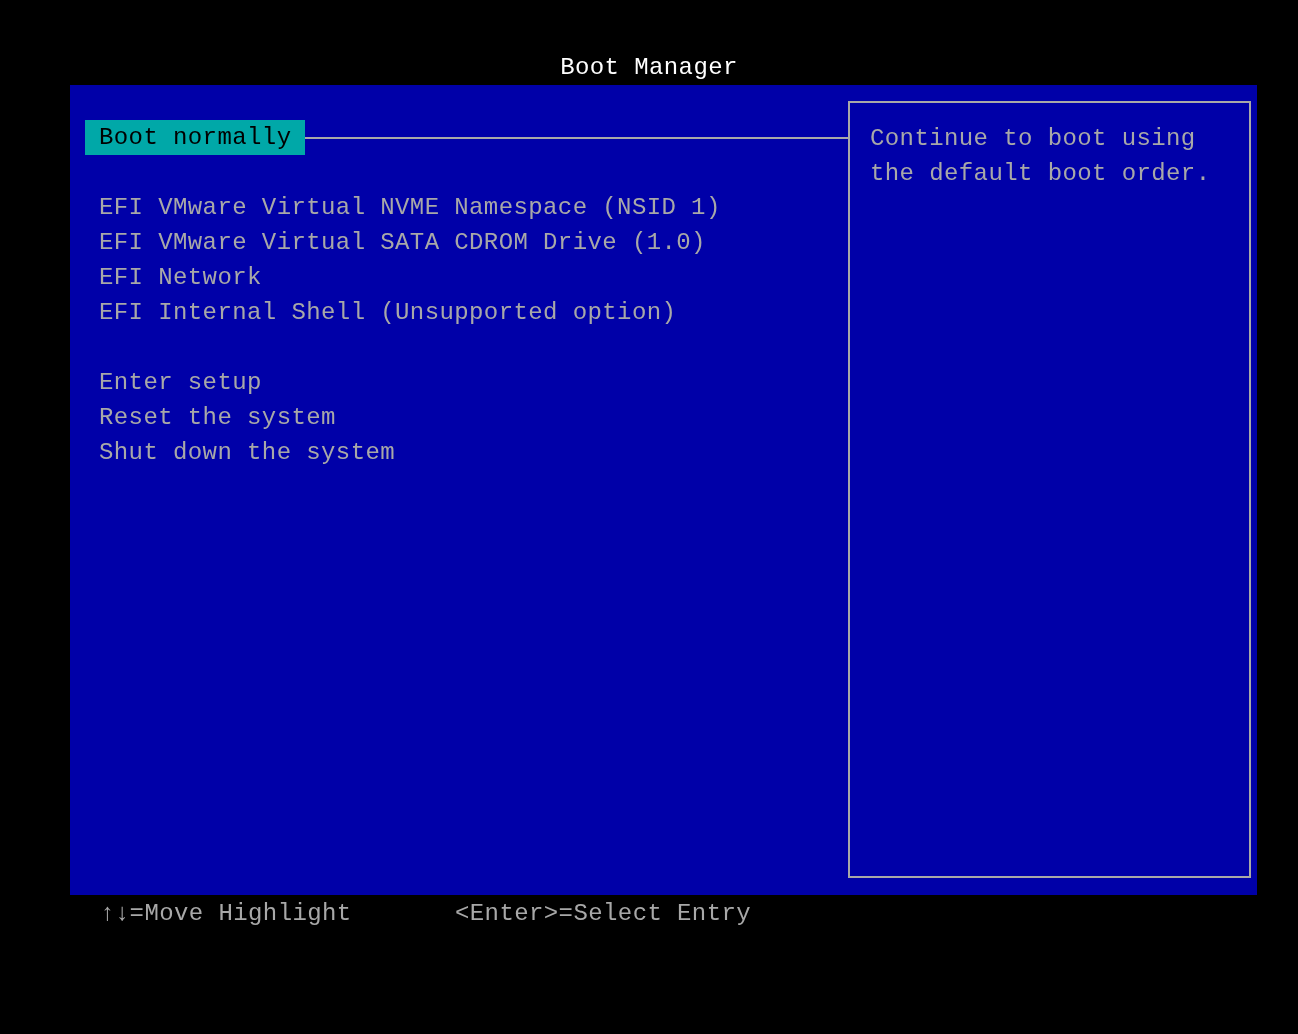  What do you see at coordinates (217, 417) in the screenshot?
I see `menu-item: Reset the system` at bounding box center [217, 417].